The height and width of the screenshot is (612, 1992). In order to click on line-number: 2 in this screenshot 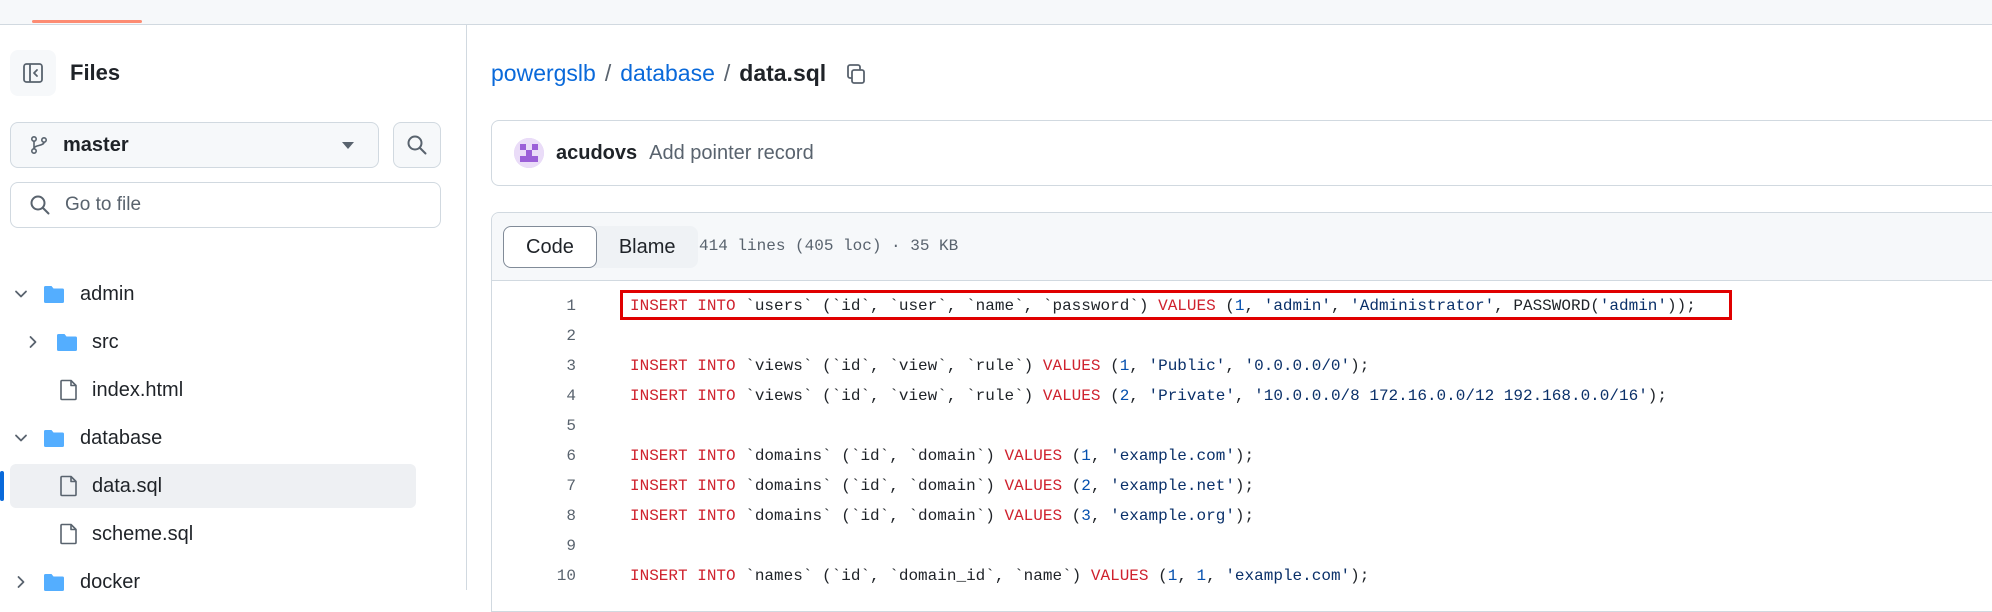, I will do `click(534, 336)`.